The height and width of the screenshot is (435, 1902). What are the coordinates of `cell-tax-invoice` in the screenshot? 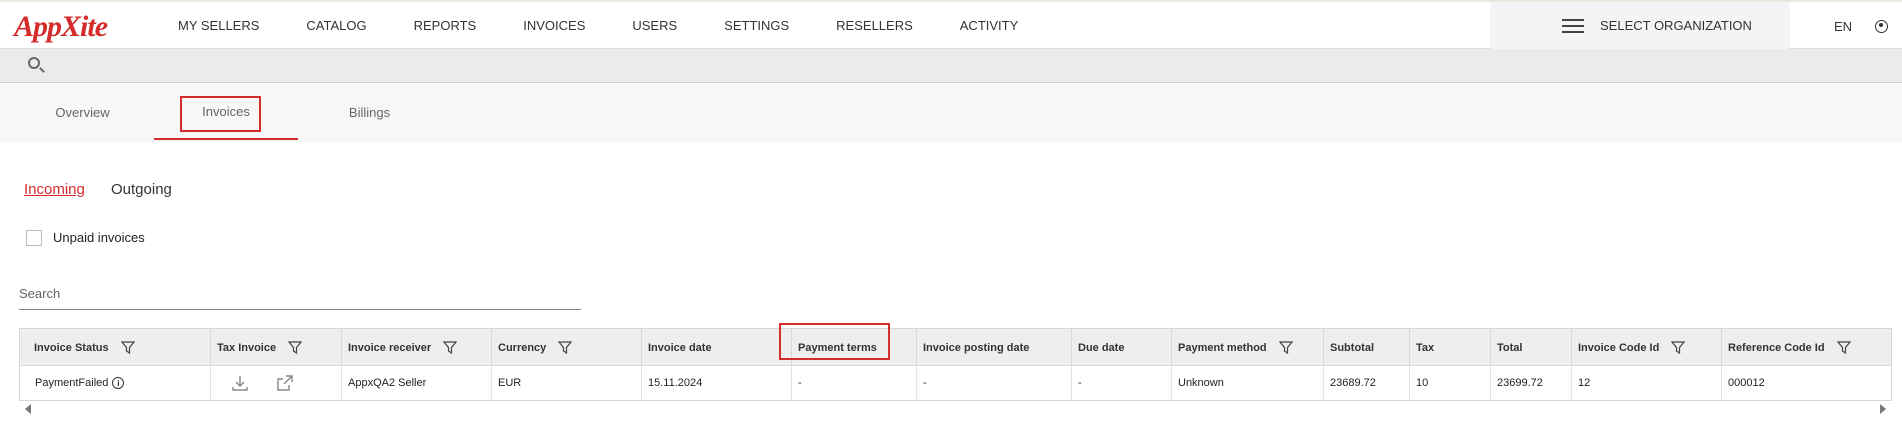 It's located at (276, 383).